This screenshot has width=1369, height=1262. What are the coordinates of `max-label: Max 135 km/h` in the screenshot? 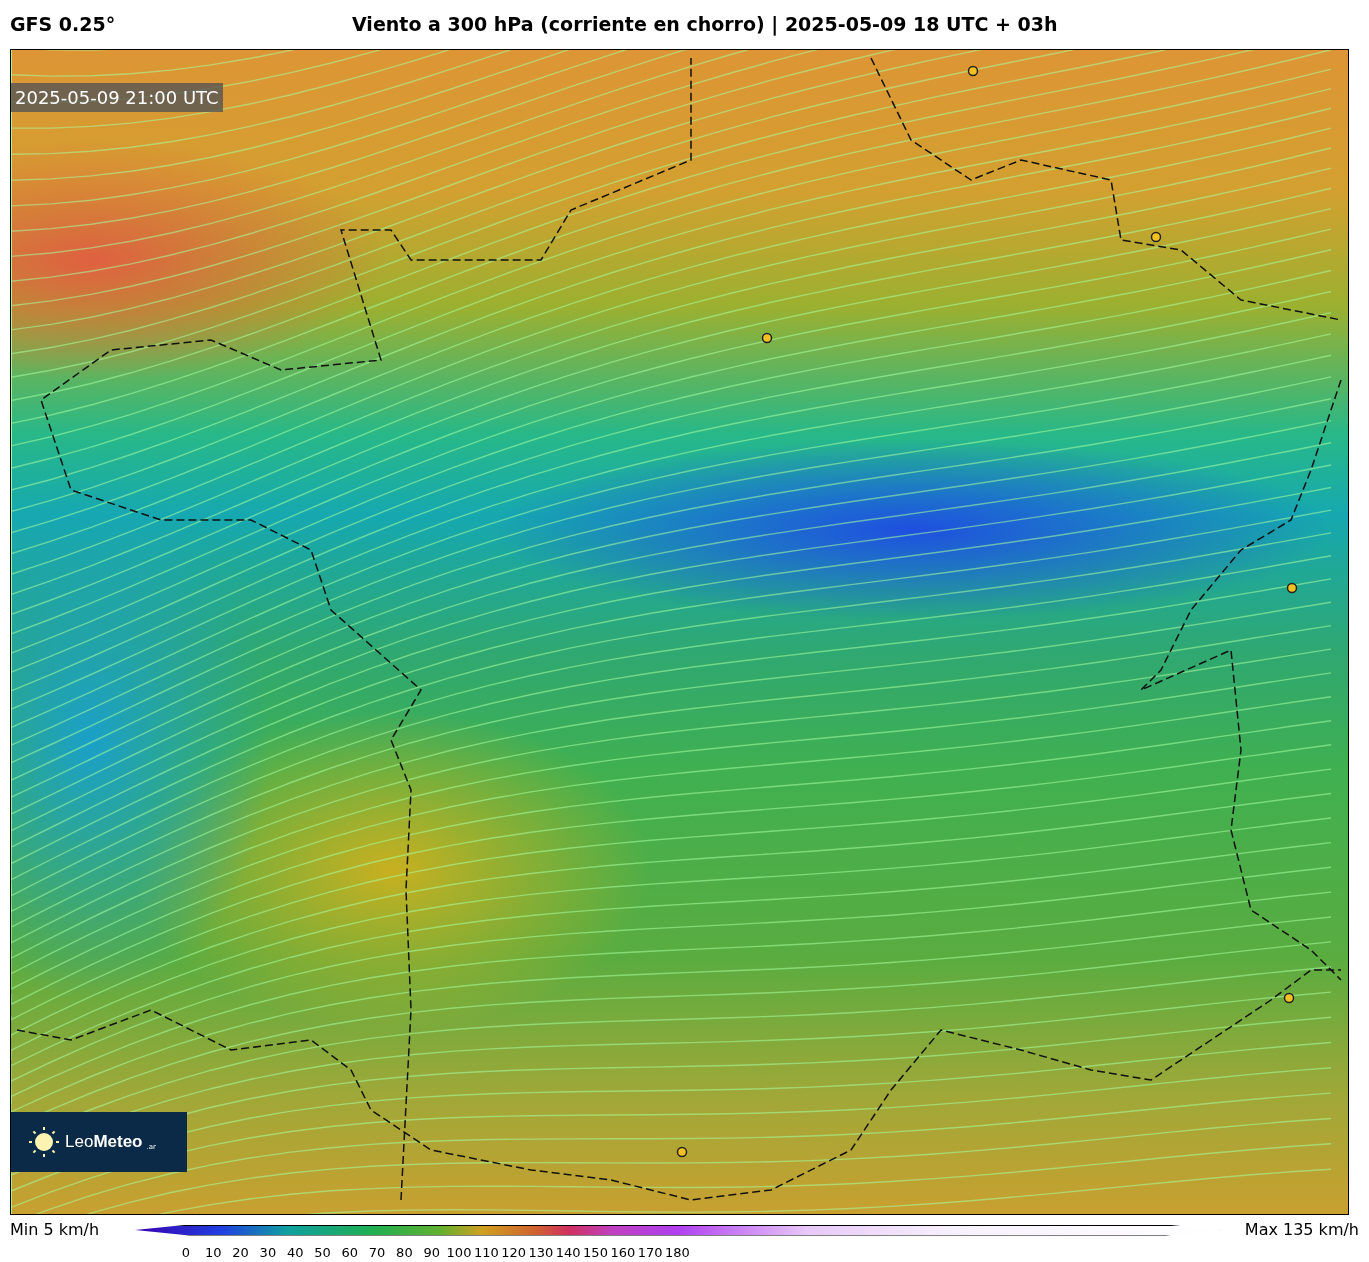 It's located at (1301, 1230).